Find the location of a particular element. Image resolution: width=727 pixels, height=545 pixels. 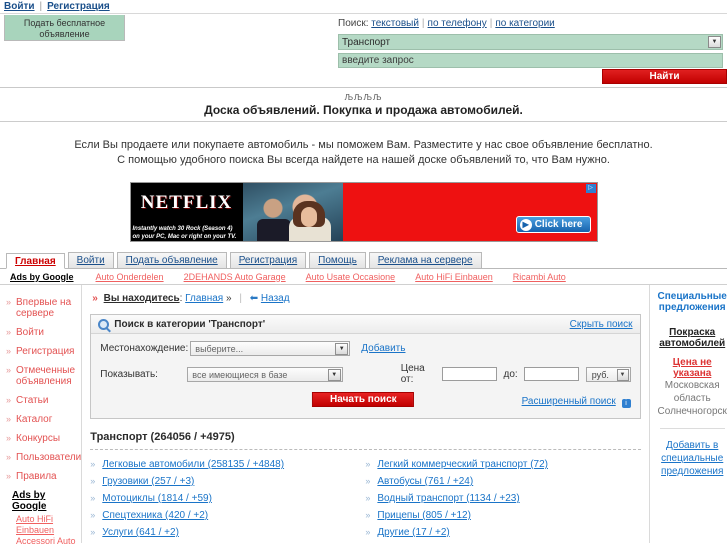

category-link-trailers: Прицепы (805 / +12) is located at coordinates (424, 515).